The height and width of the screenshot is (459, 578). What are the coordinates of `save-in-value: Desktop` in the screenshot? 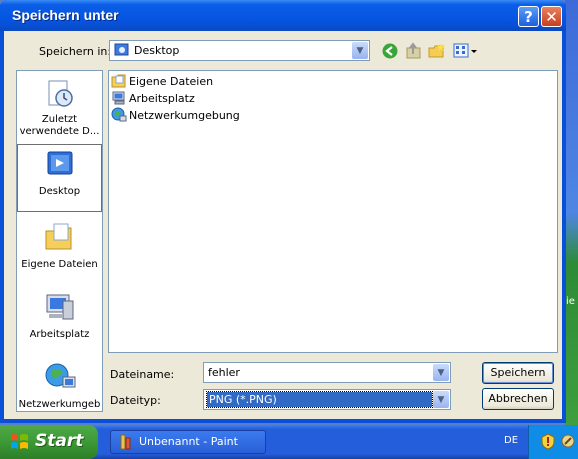 It's located at (157, 50).